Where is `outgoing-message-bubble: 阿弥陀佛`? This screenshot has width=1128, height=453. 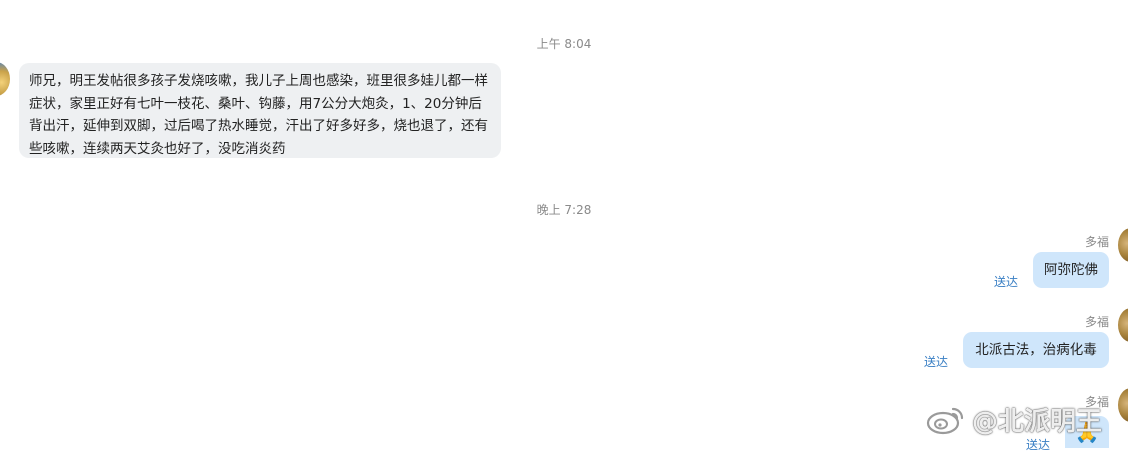
outgoing-message-bubble: 阿弥陀佛 is located at coordinates (1071, 270).